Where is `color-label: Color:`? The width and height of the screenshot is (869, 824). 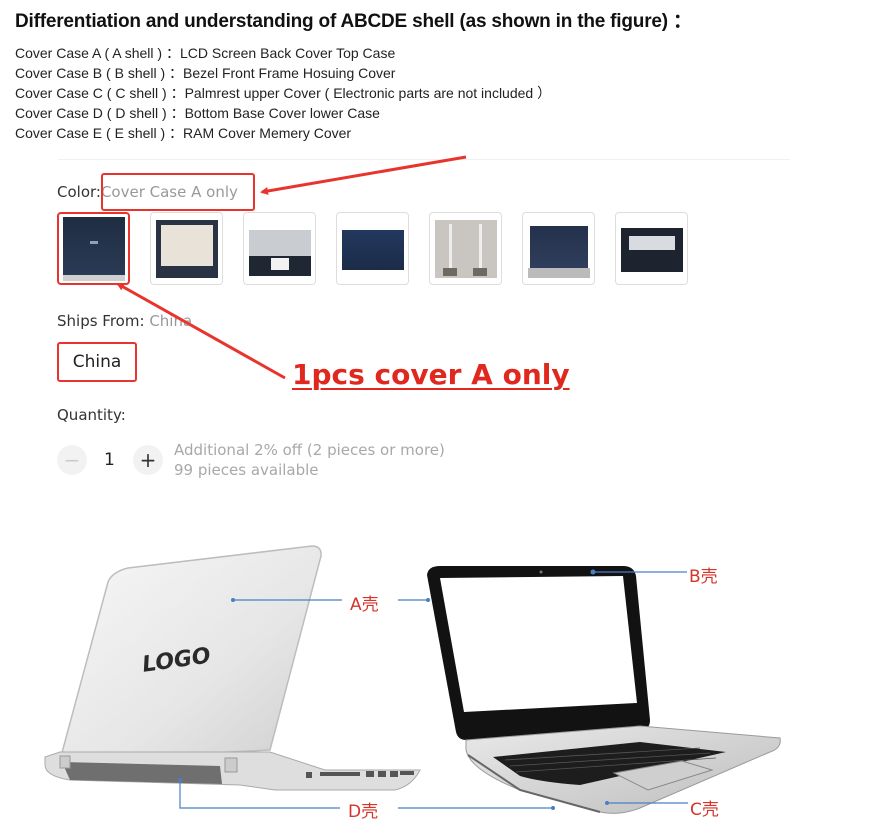 color-label: Color: is located at coordinates (79, 192).